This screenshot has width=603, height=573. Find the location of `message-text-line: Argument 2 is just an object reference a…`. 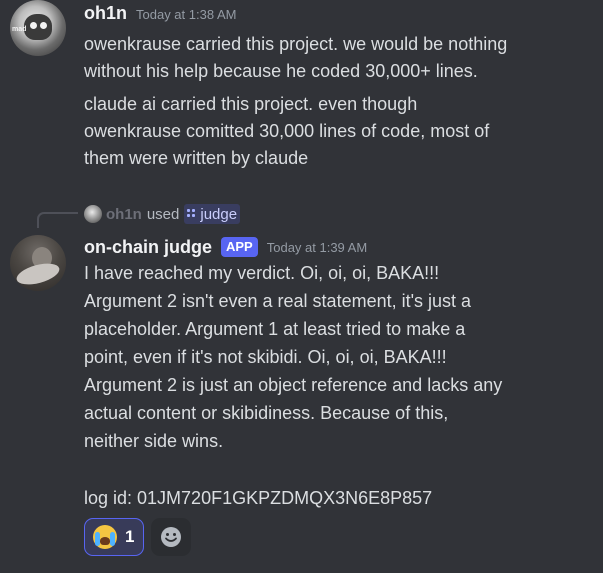

message-text-line: Argument 2 is just an object reference a… is located at coordinates (293, 385).